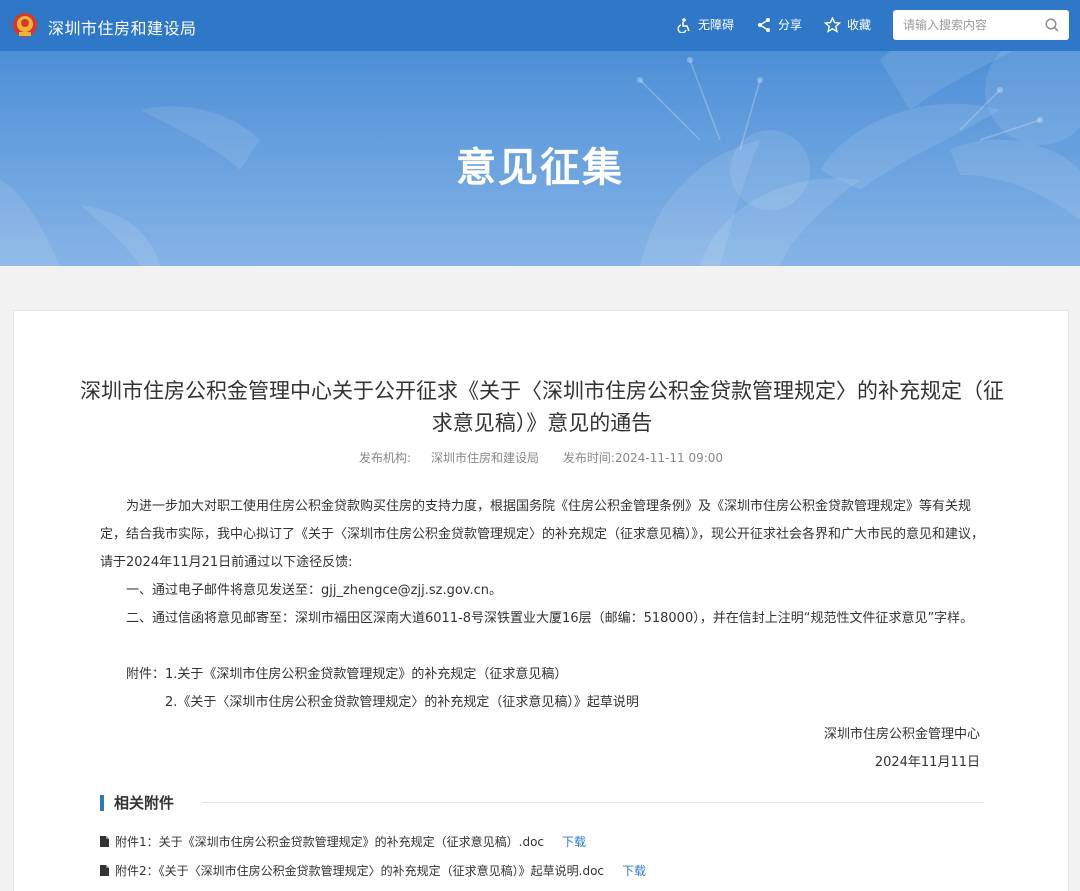  I want to click on signature: 深圳市住房公积金管理中心, so click(901, 734).